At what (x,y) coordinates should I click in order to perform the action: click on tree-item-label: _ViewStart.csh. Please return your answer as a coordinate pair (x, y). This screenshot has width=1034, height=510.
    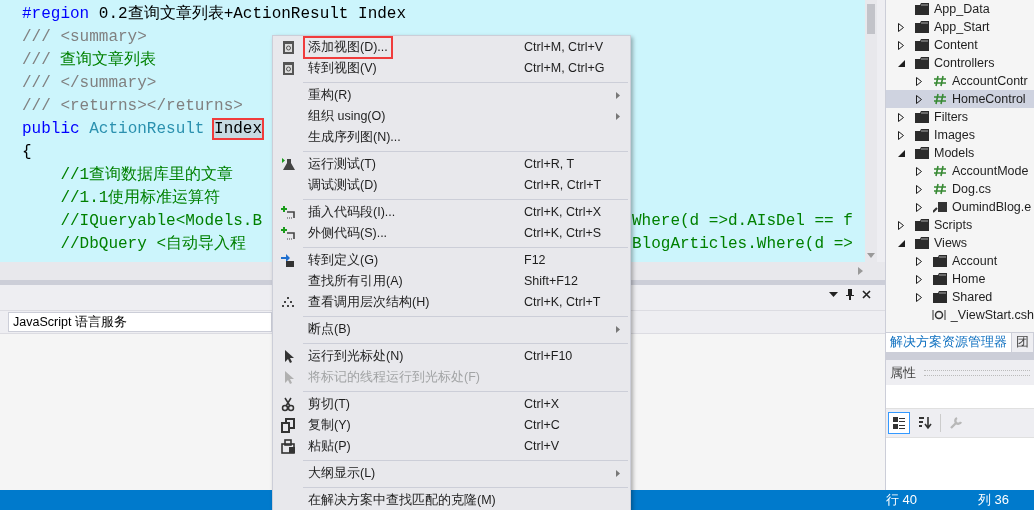
    Looking at the image, I should click on (992, 315).